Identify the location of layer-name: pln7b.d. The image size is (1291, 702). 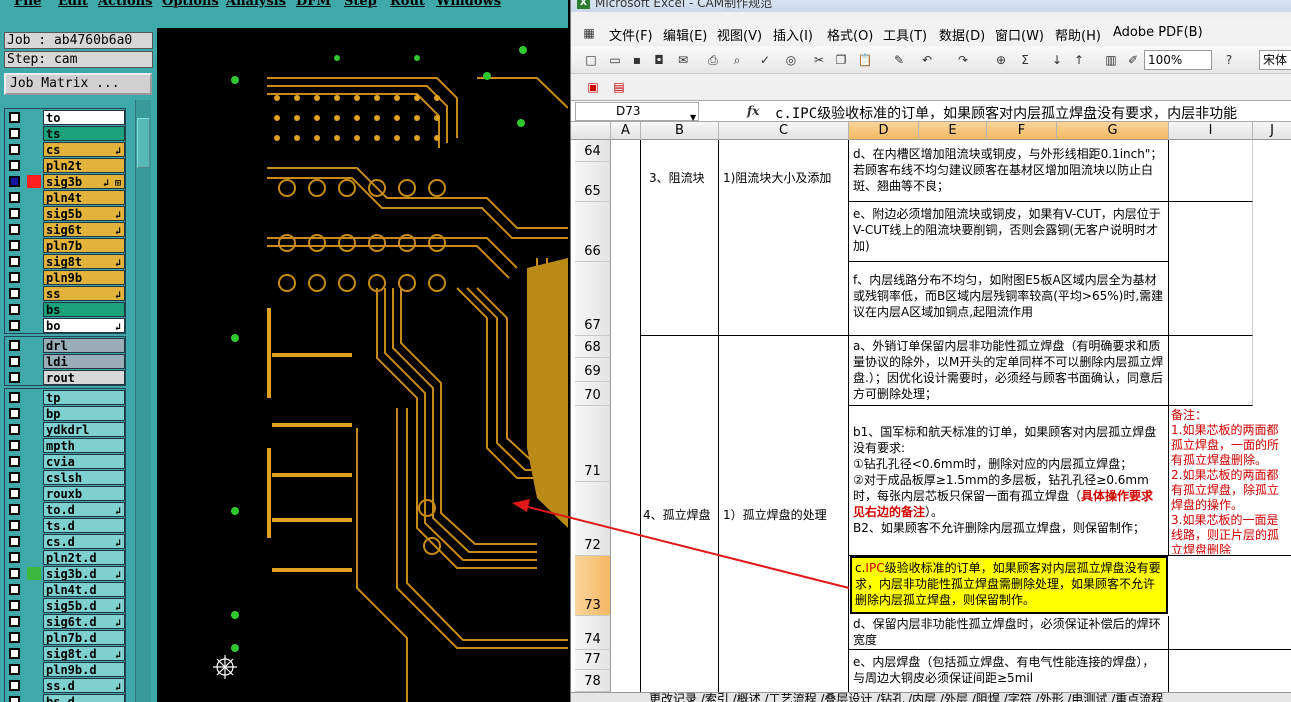
(84, 637).